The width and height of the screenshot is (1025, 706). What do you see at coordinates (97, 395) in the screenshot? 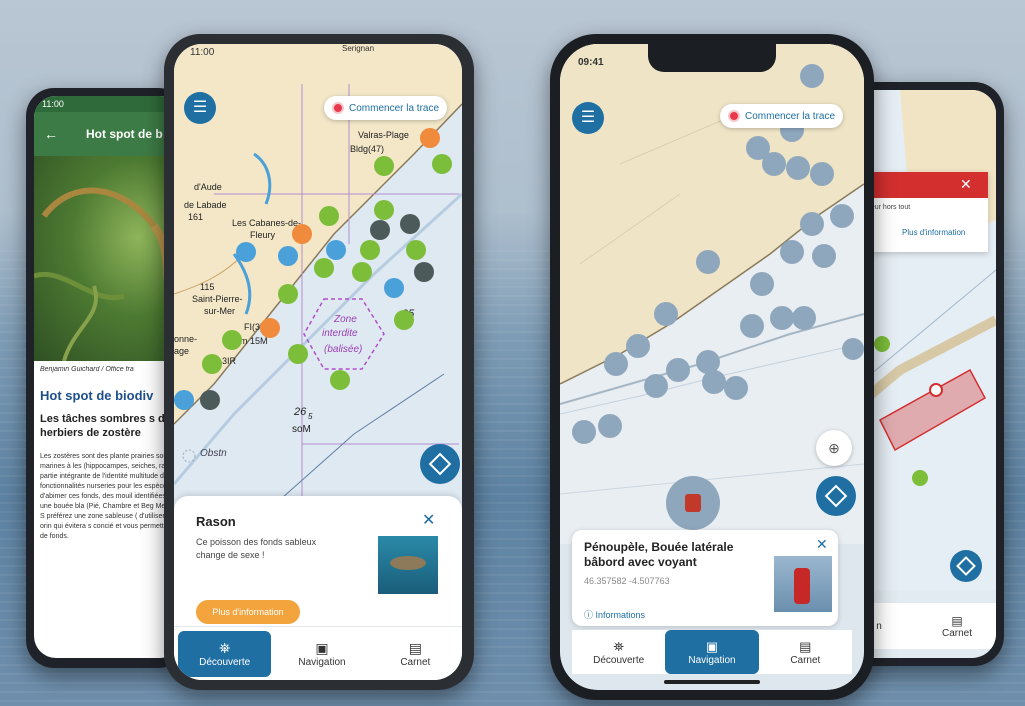
I see `article-title: Hot spot de biodiv` at bounding box center [97, 395].